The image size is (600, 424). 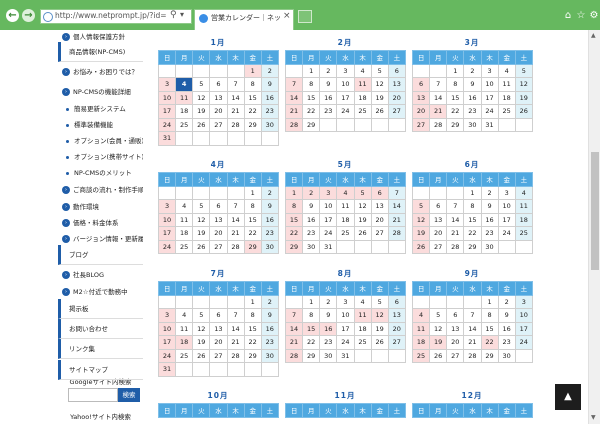 I want to click on day-cell: 4, so click(x=421, y=315).